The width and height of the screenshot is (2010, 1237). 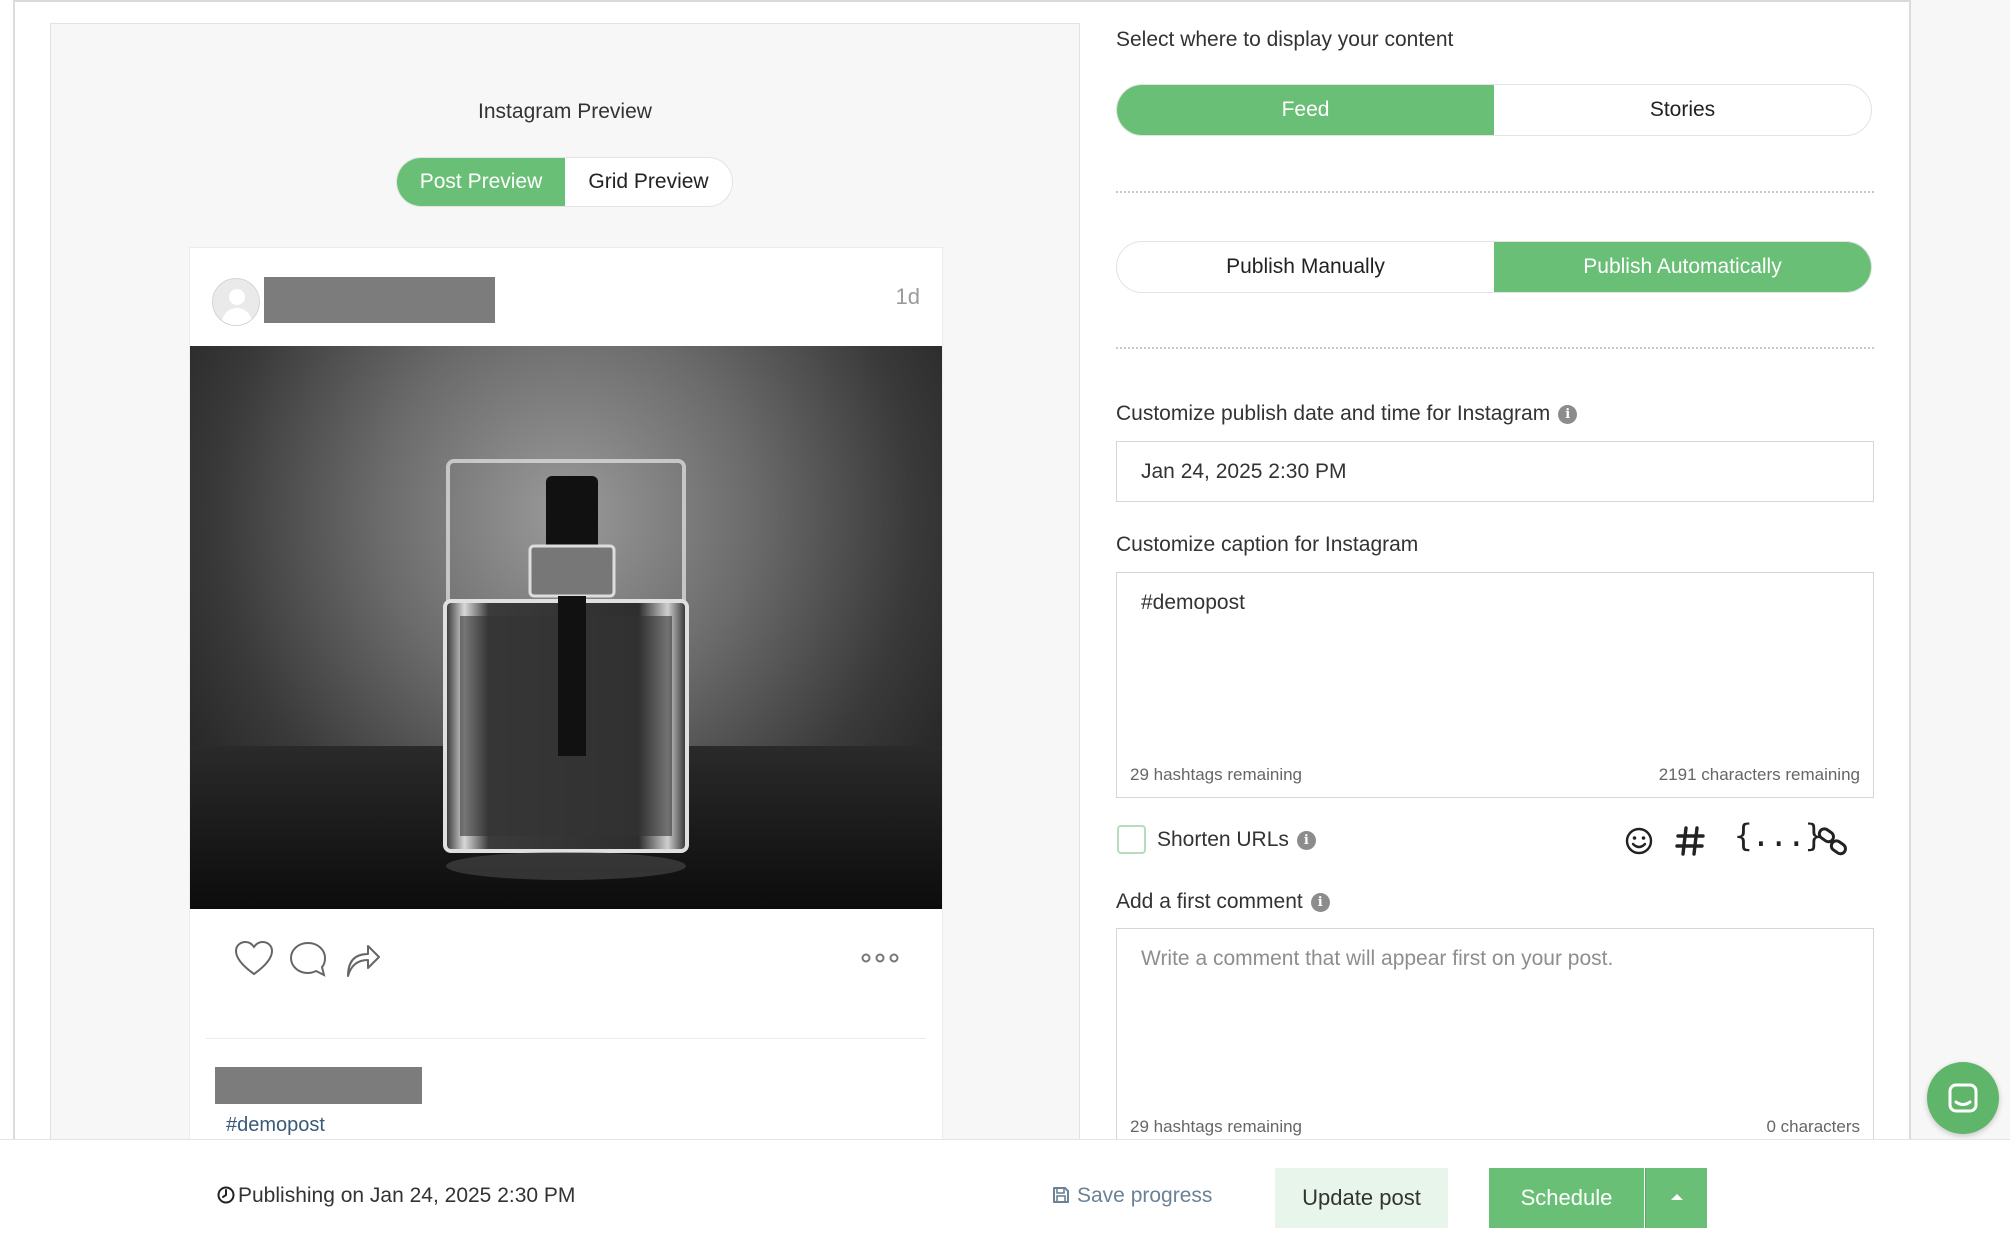 What do you see at coordinates (1145, 1195) in the screenshot?
I see `save-progress-label: Save progress` at bounding box center [1145, 1195].